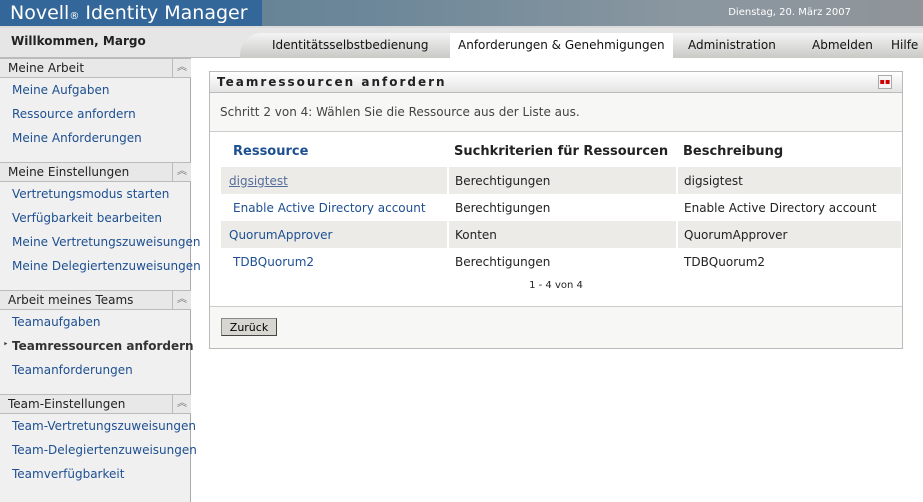 The width and height of the screenshot is (923, 502). I want to click on sidebar-item-team-requests: Teamanforderungen, so click(72, 370).